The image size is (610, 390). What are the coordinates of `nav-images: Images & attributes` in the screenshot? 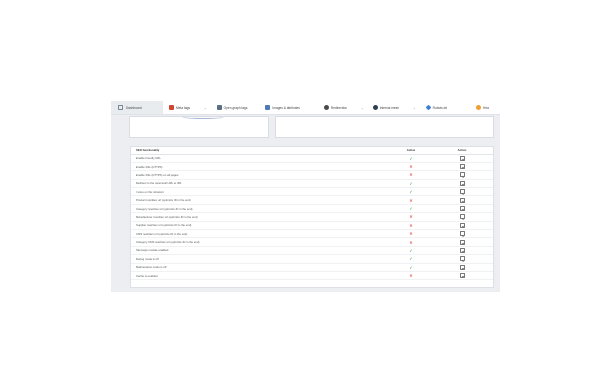 It's located at (282, 107).